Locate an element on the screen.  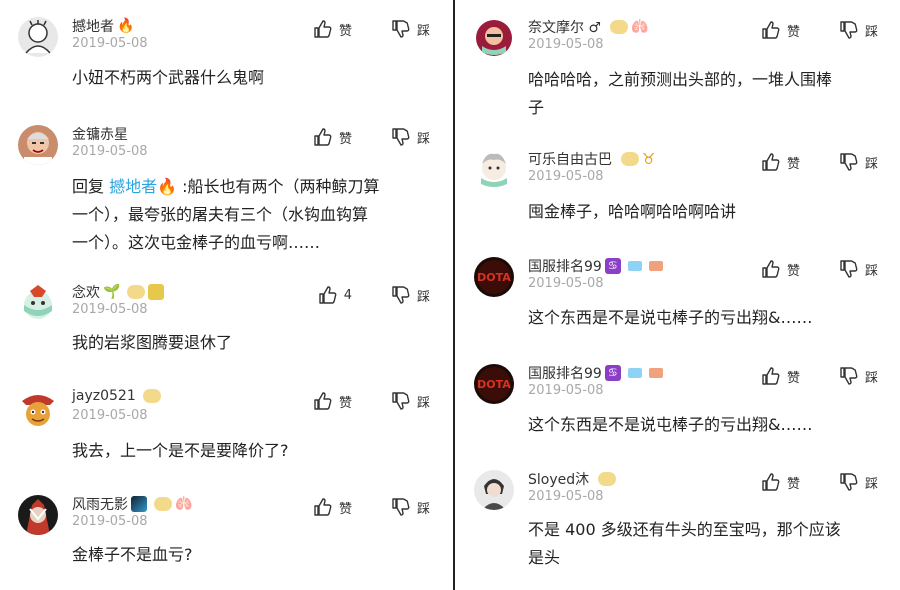
mention-link: 撼地者🔥 is located at coordinates (143, 186).